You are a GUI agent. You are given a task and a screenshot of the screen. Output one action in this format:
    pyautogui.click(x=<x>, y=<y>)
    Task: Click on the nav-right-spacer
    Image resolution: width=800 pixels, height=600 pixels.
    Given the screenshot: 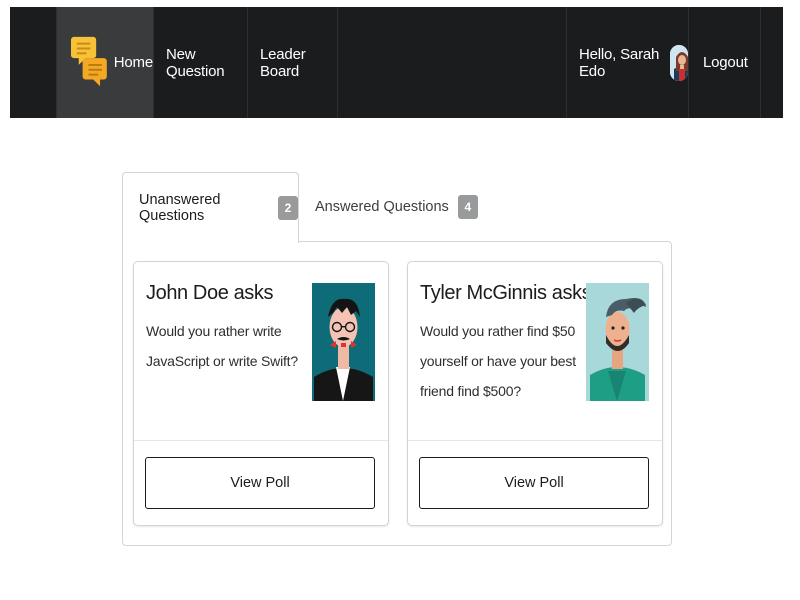 What is the action you would take?
    pyautogui.click(x=772, y=62)
    